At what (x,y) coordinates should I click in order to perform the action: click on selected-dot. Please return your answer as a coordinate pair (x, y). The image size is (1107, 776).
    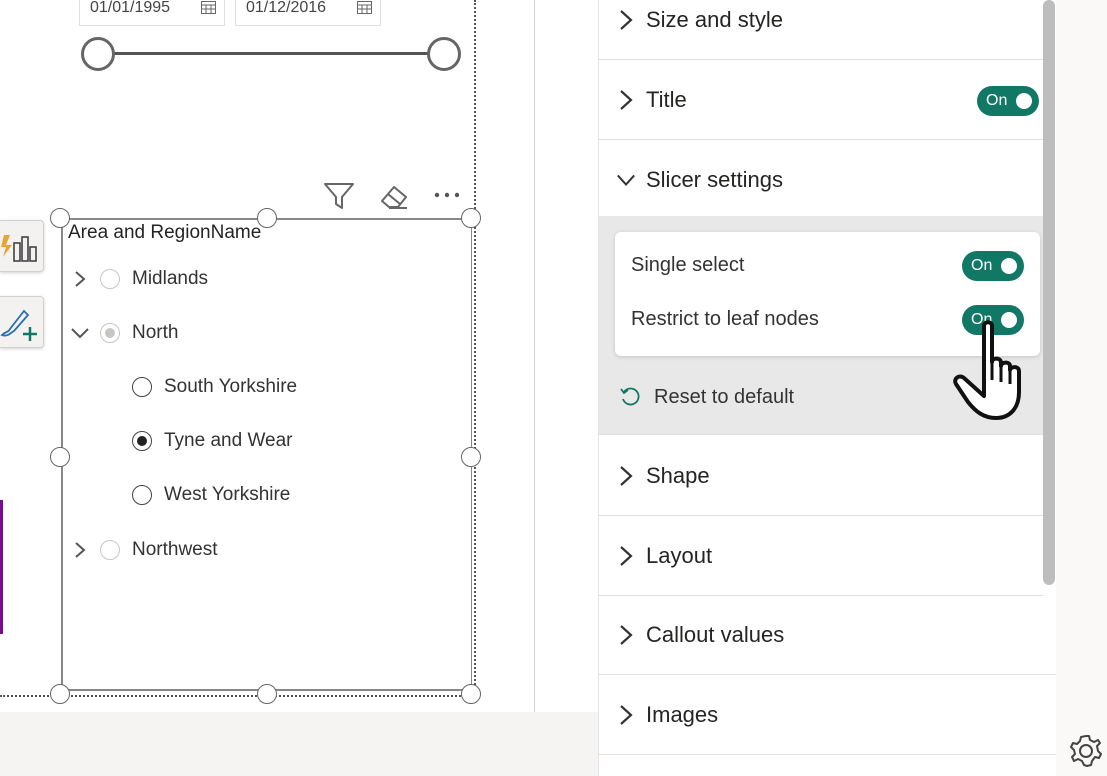
    Looking at the image, I should click on (142, 441).